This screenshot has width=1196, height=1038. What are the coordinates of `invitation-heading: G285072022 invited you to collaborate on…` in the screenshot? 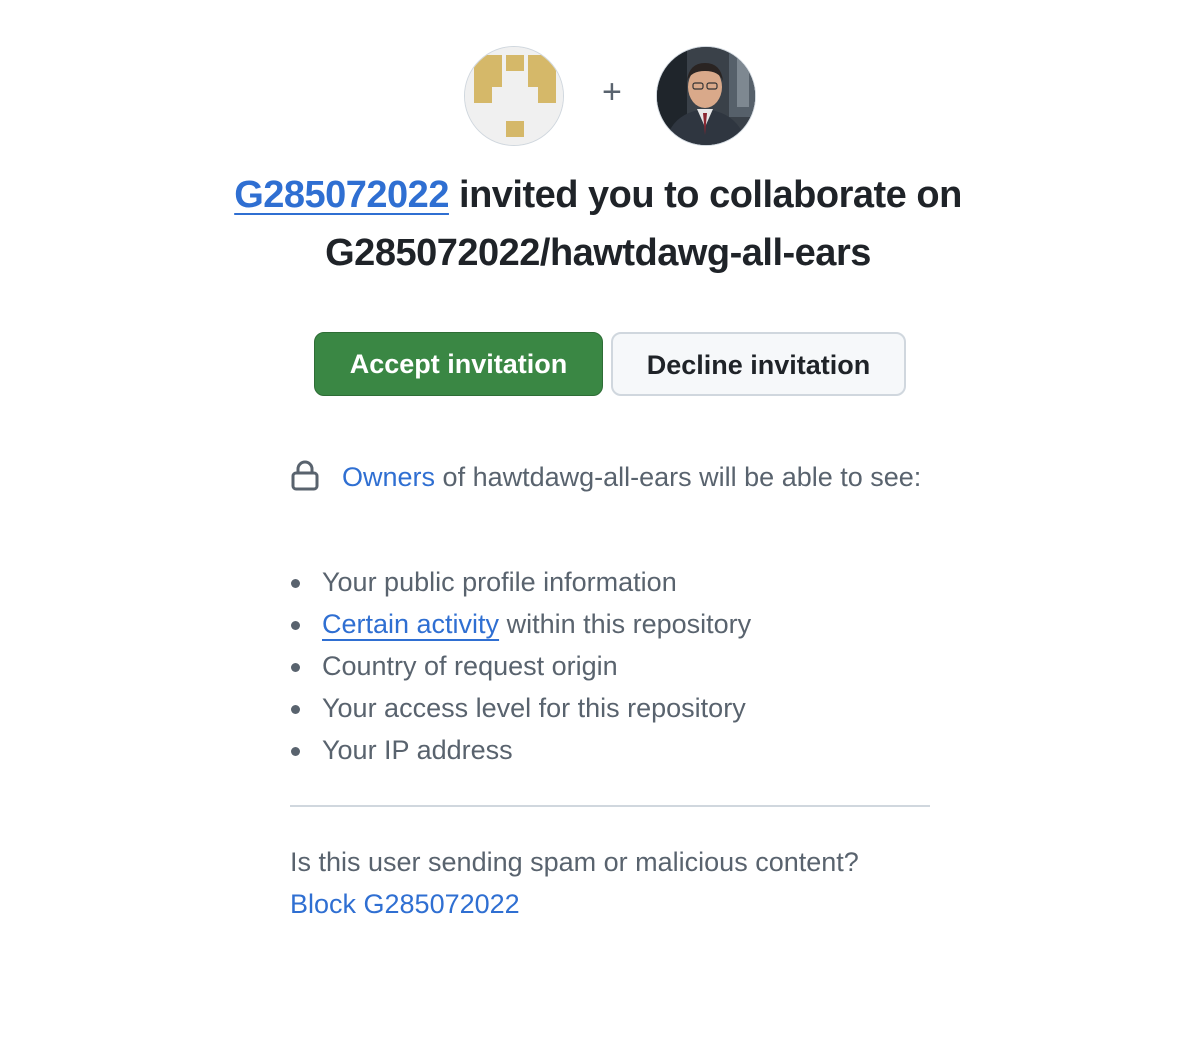 It's located at (598, 224).